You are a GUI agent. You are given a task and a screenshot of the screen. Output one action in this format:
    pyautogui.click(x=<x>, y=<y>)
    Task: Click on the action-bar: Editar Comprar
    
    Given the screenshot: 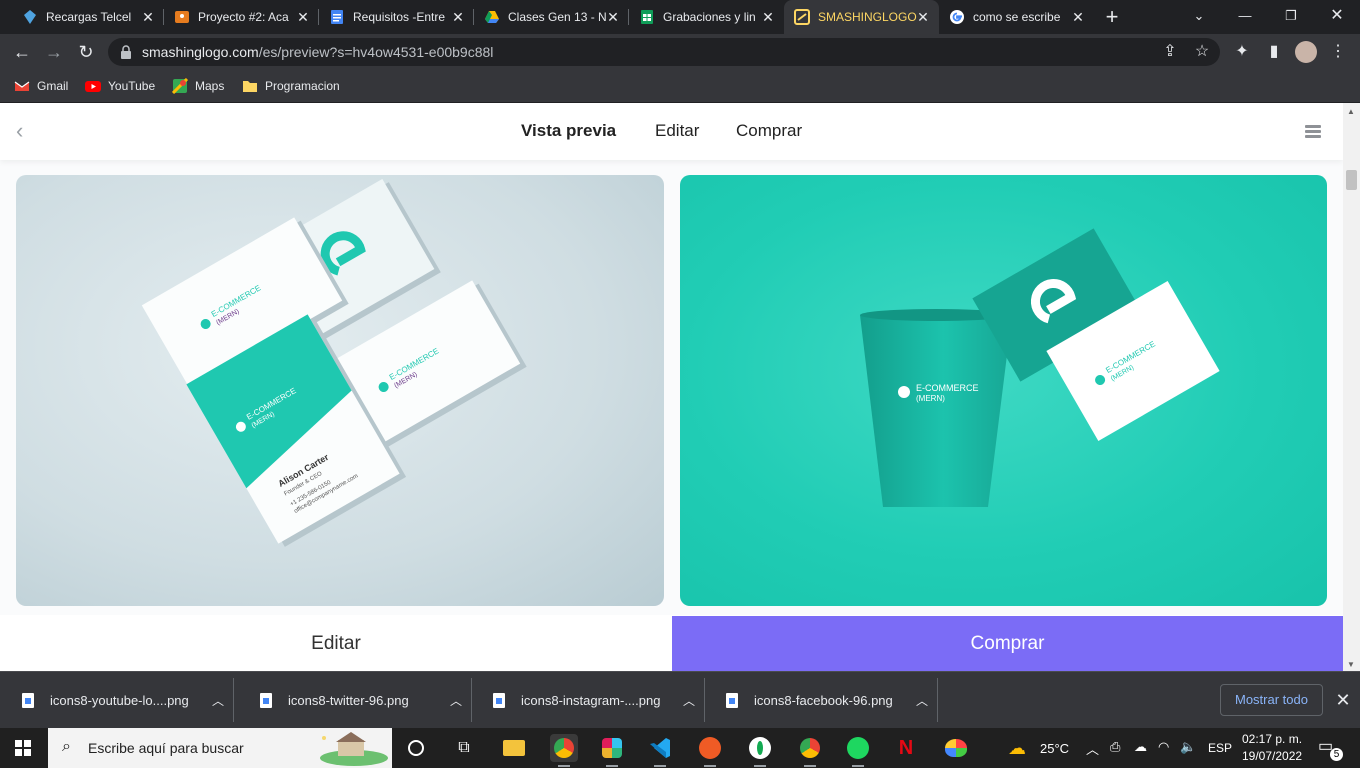 What is the action you would take?
    pyautogui.click(x=671, y=643)
    